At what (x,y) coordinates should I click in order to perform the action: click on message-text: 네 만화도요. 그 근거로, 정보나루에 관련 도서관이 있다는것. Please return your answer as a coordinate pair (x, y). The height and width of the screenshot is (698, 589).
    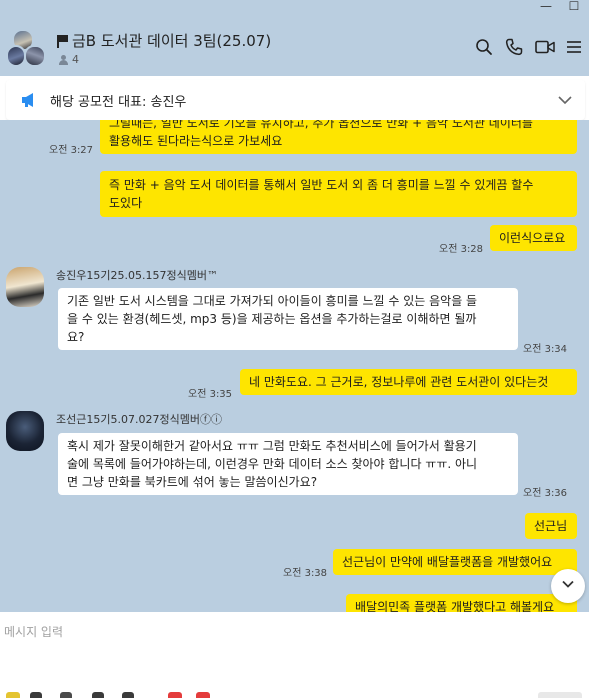
    Looking at the image, I should click on (399, 382).